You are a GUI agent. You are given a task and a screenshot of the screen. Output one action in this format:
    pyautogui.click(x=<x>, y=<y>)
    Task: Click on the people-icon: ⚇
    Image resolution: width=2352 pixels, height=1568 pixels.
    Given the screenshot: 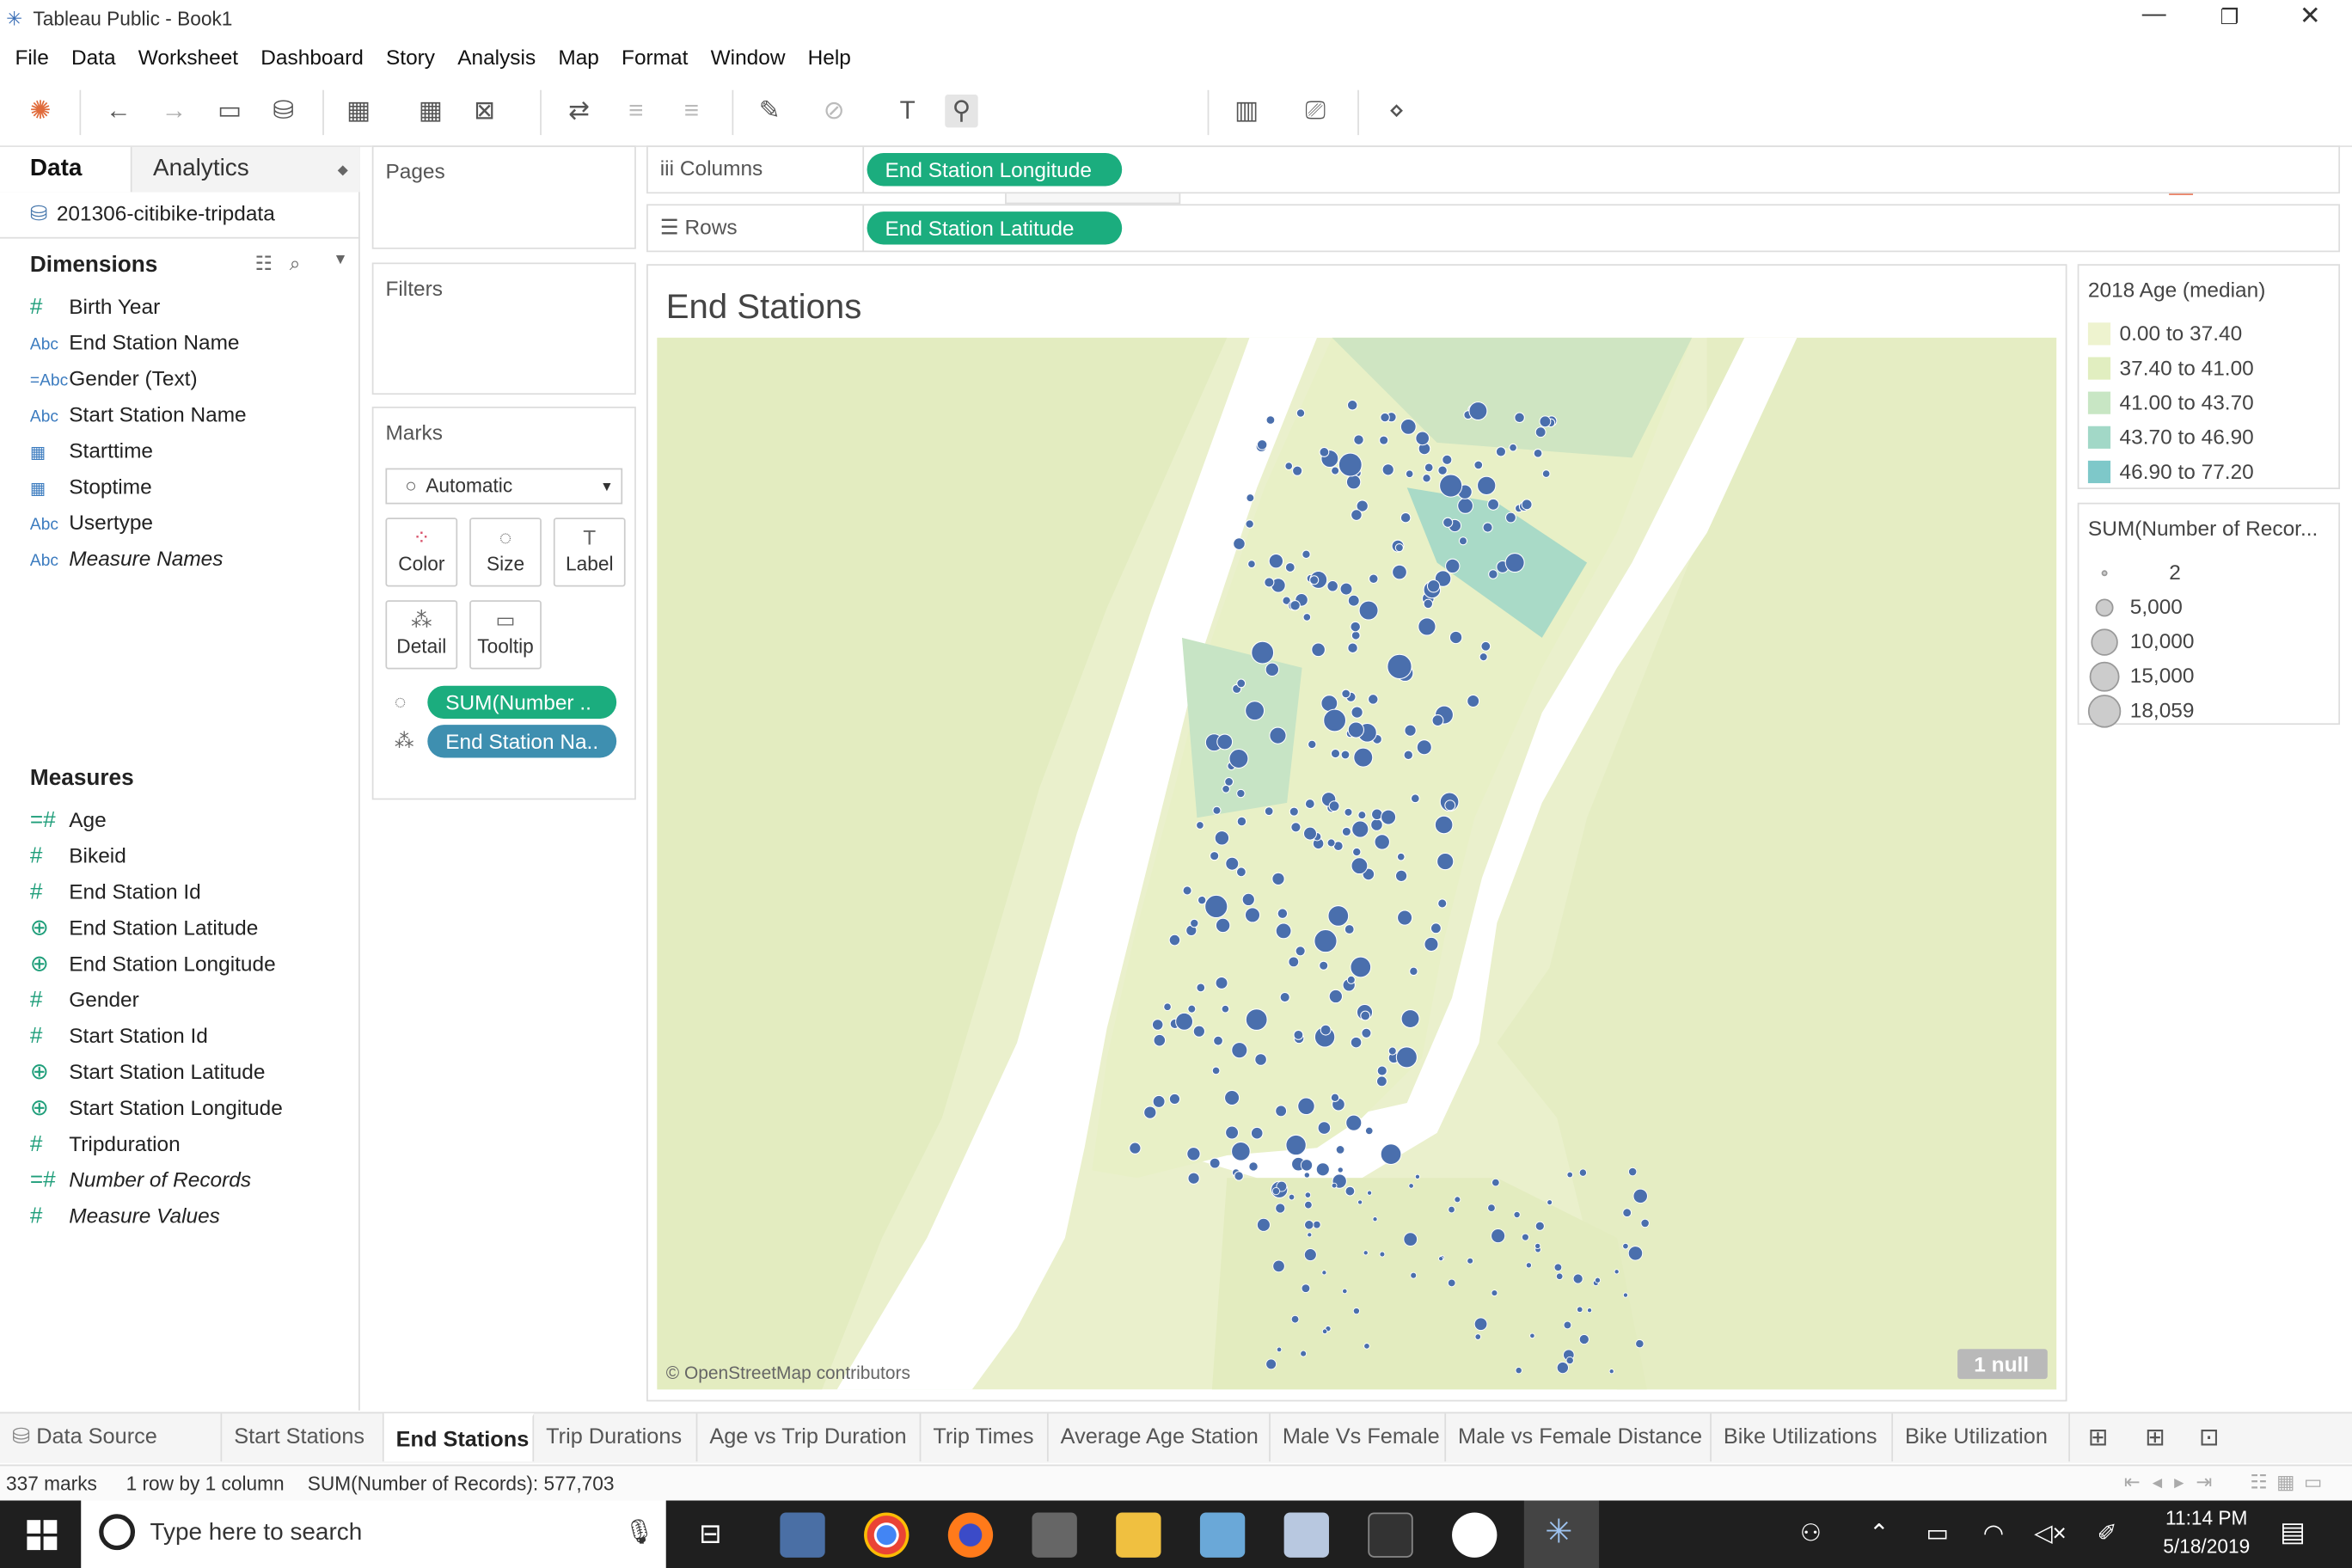 What is the action you would take?
    pyautogui.click(x=1811, y=1533)
    